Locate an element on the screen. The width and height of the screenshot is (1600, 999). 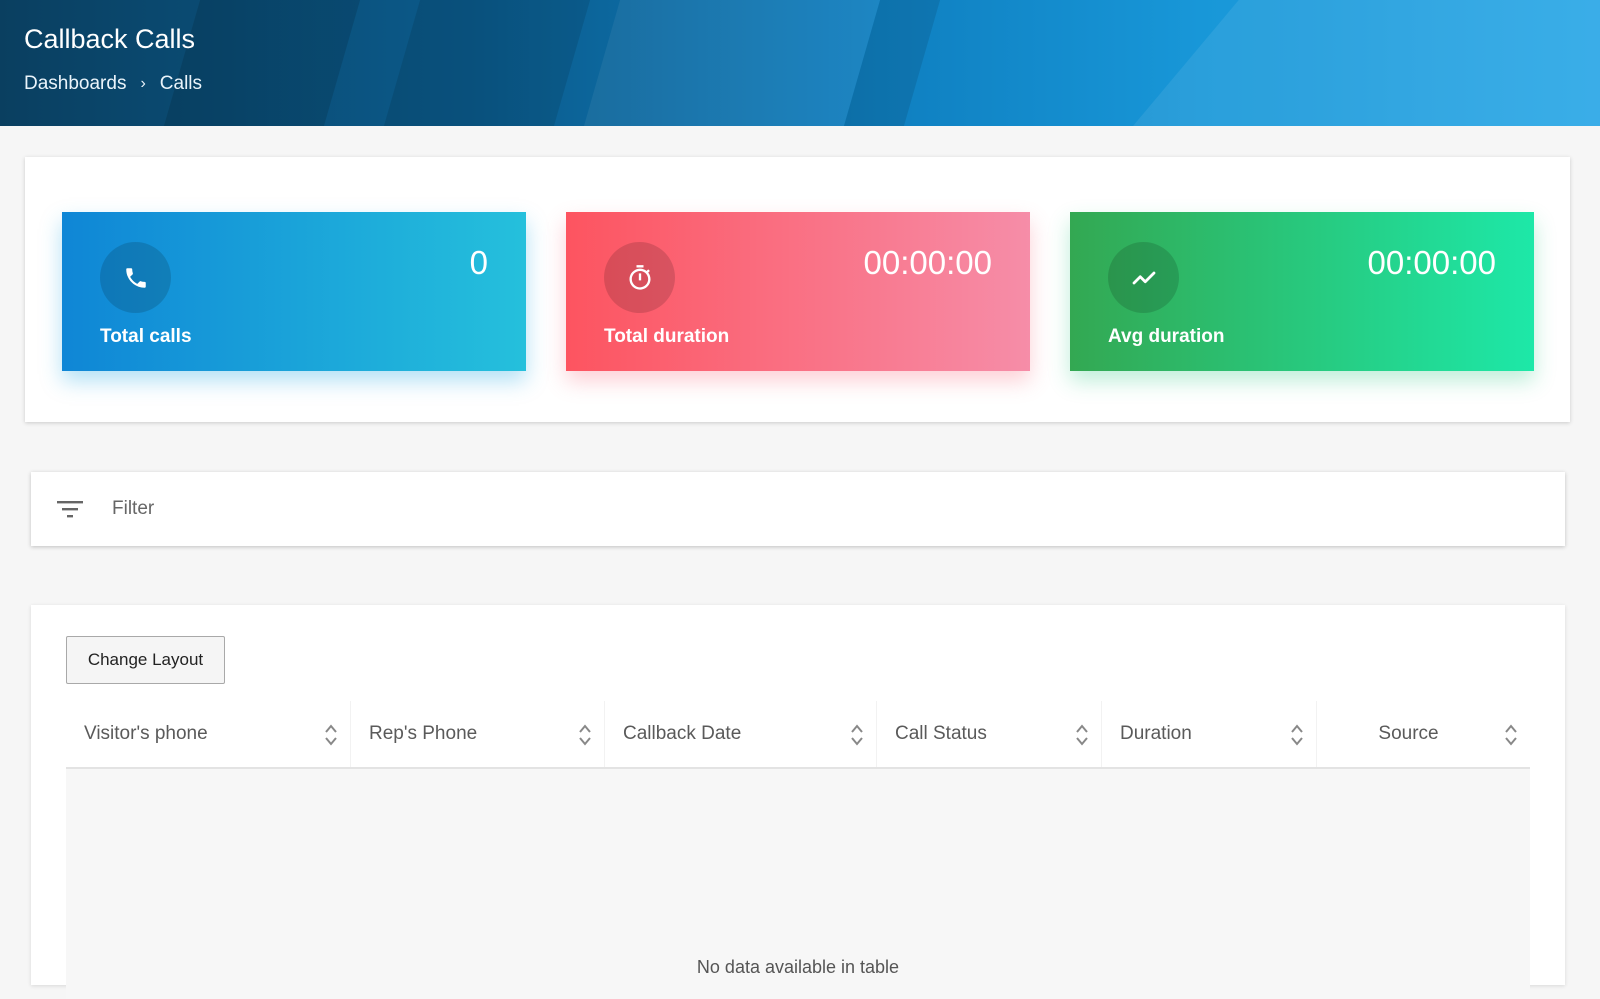
column-header-callback-date: Callback Date is located at coordinates (741, 734).